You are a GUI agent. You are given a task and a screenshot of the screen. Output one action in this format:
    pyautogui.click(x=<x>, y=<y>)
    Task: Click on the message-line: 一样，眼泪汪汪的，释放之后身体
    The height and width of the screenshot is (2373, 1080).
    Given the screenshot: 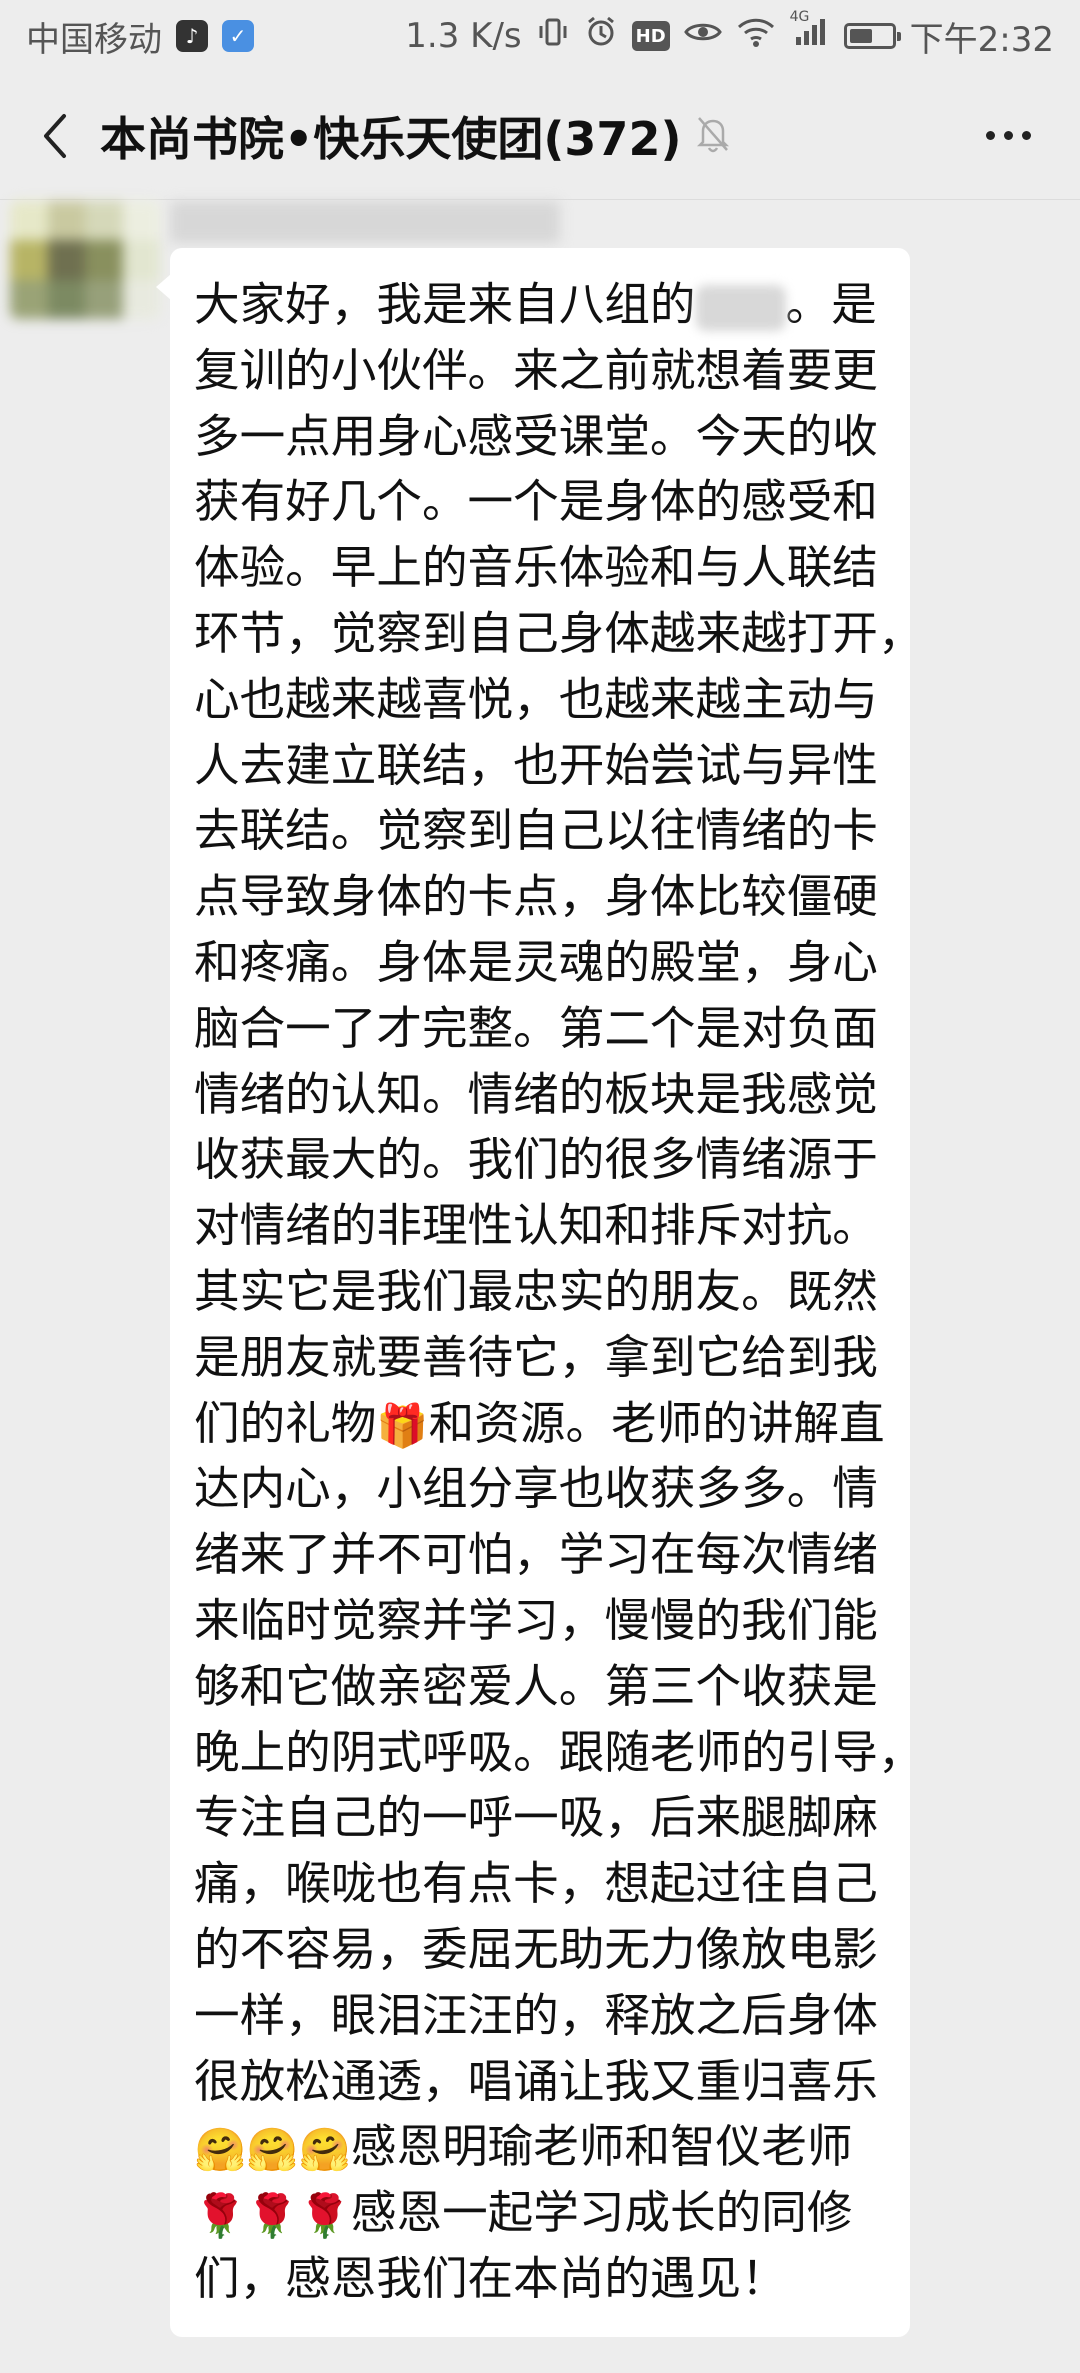 What is the action you would take?
    pyautogui.click(x=540, y=2016)
    